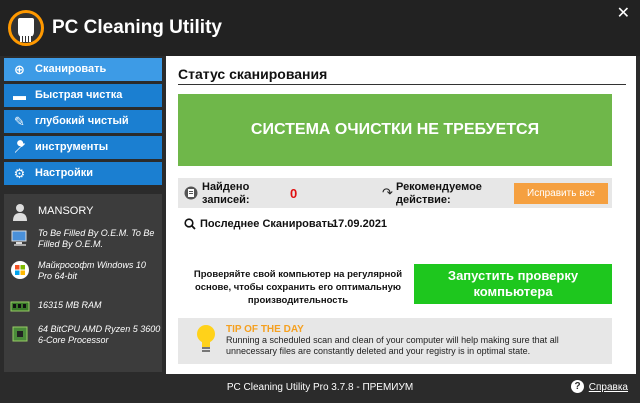 This screenshot has width=640, height=403. What do you see at coordinates (20, 334) in the screenshot?
I see `cpu-icon` at bounding box center [20, 334].